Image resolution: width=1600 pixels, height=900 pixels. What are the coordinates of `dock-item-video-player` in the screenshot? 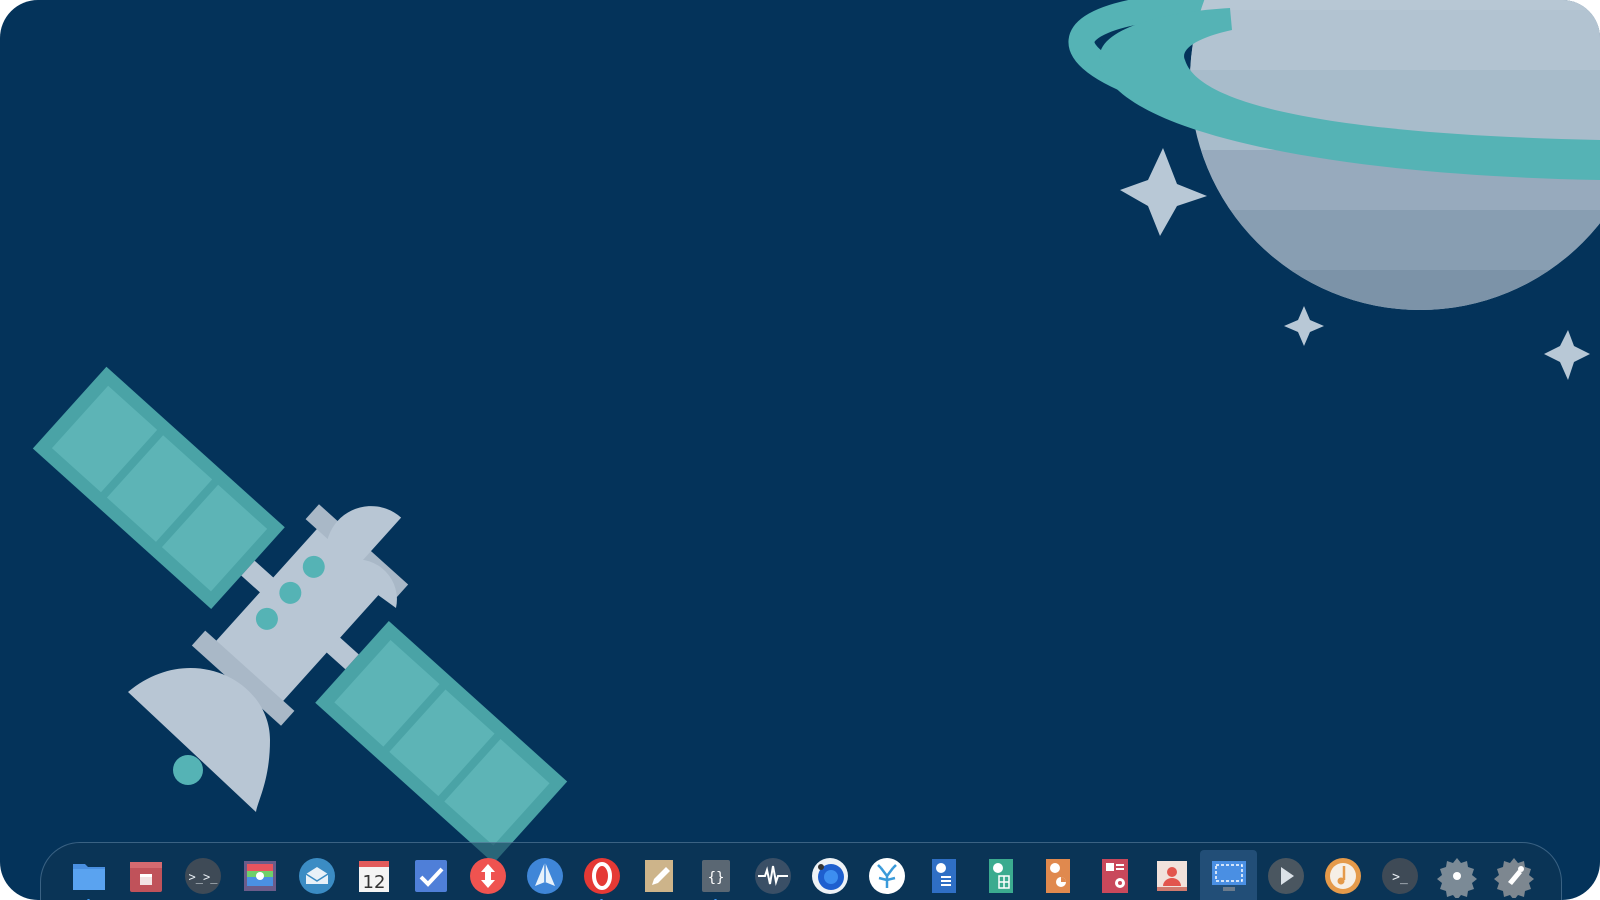 It's located at (1285, 875).